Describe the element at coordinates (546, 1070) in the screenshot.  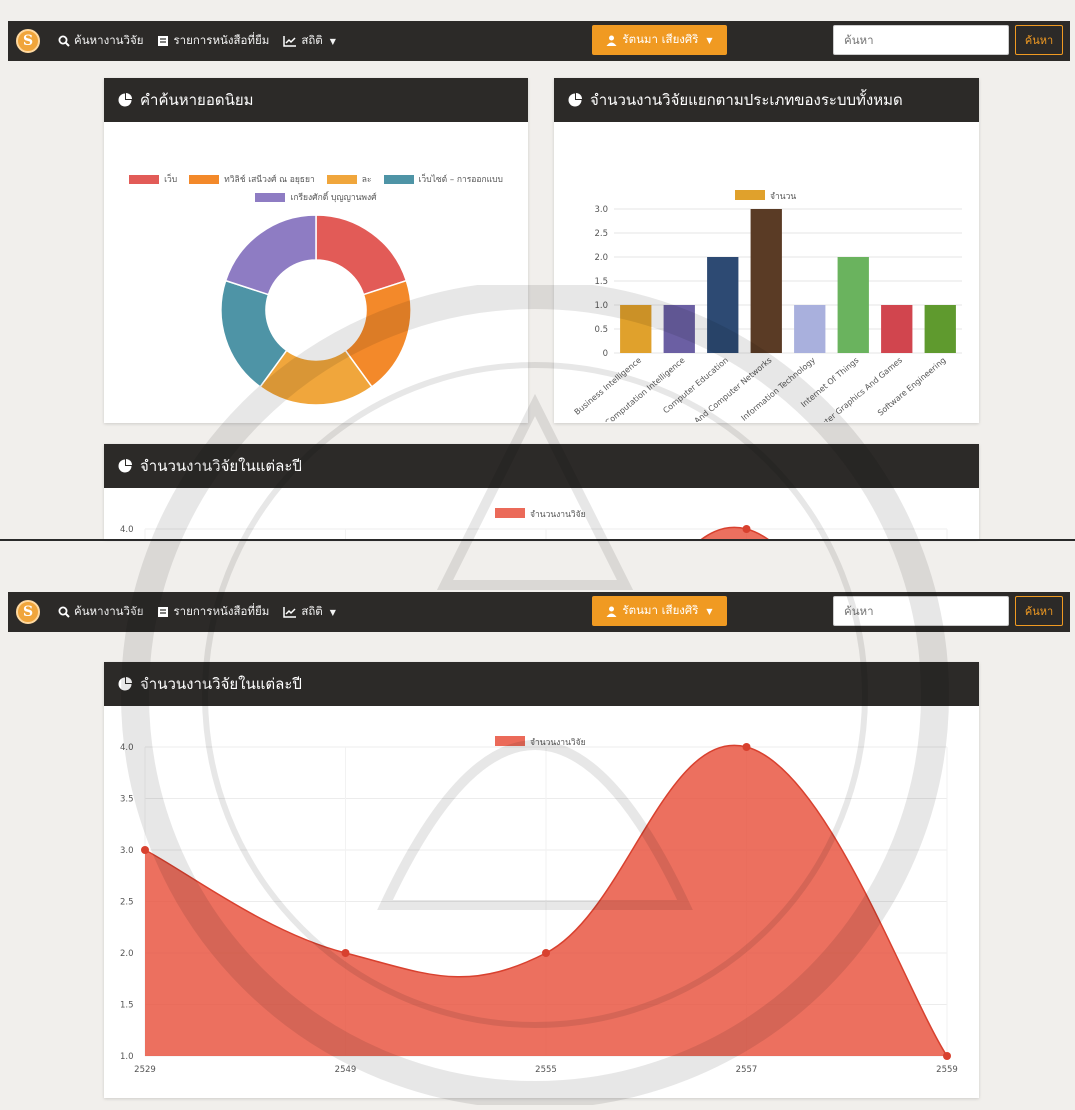
I see `x-tick-label: 2555` at that location.